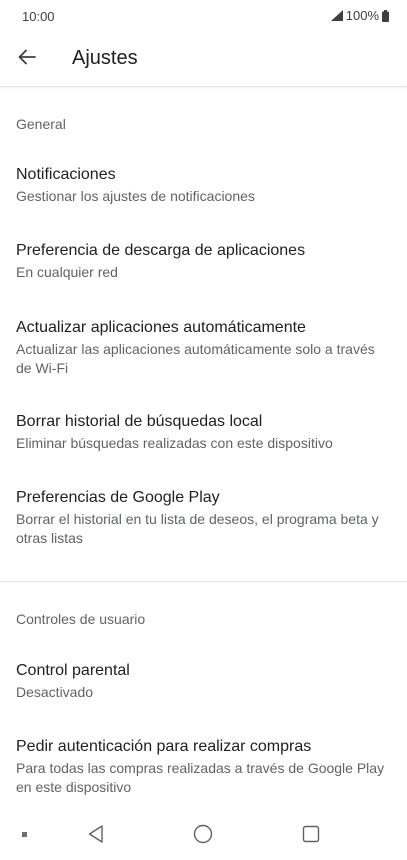 The image size is (407, 860). What do you see at coordinates (203, 681) in the screenshot?
I see `setting-parental-control: Control parental Desactivado` at bounding box center [203, 681].